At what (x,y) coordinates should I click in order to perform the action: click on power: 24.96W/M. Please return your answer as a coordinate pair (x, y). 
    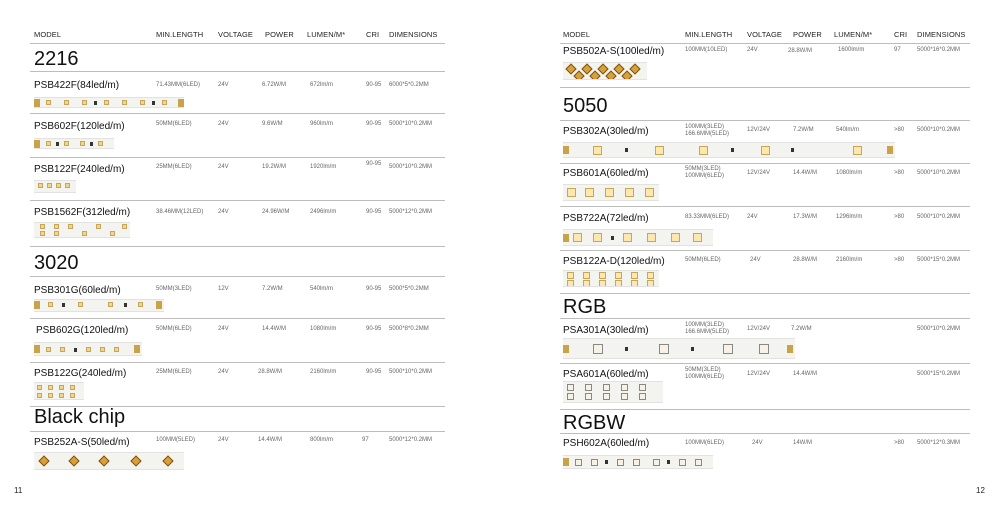
    Looking at the image, I should click on (276, 212).